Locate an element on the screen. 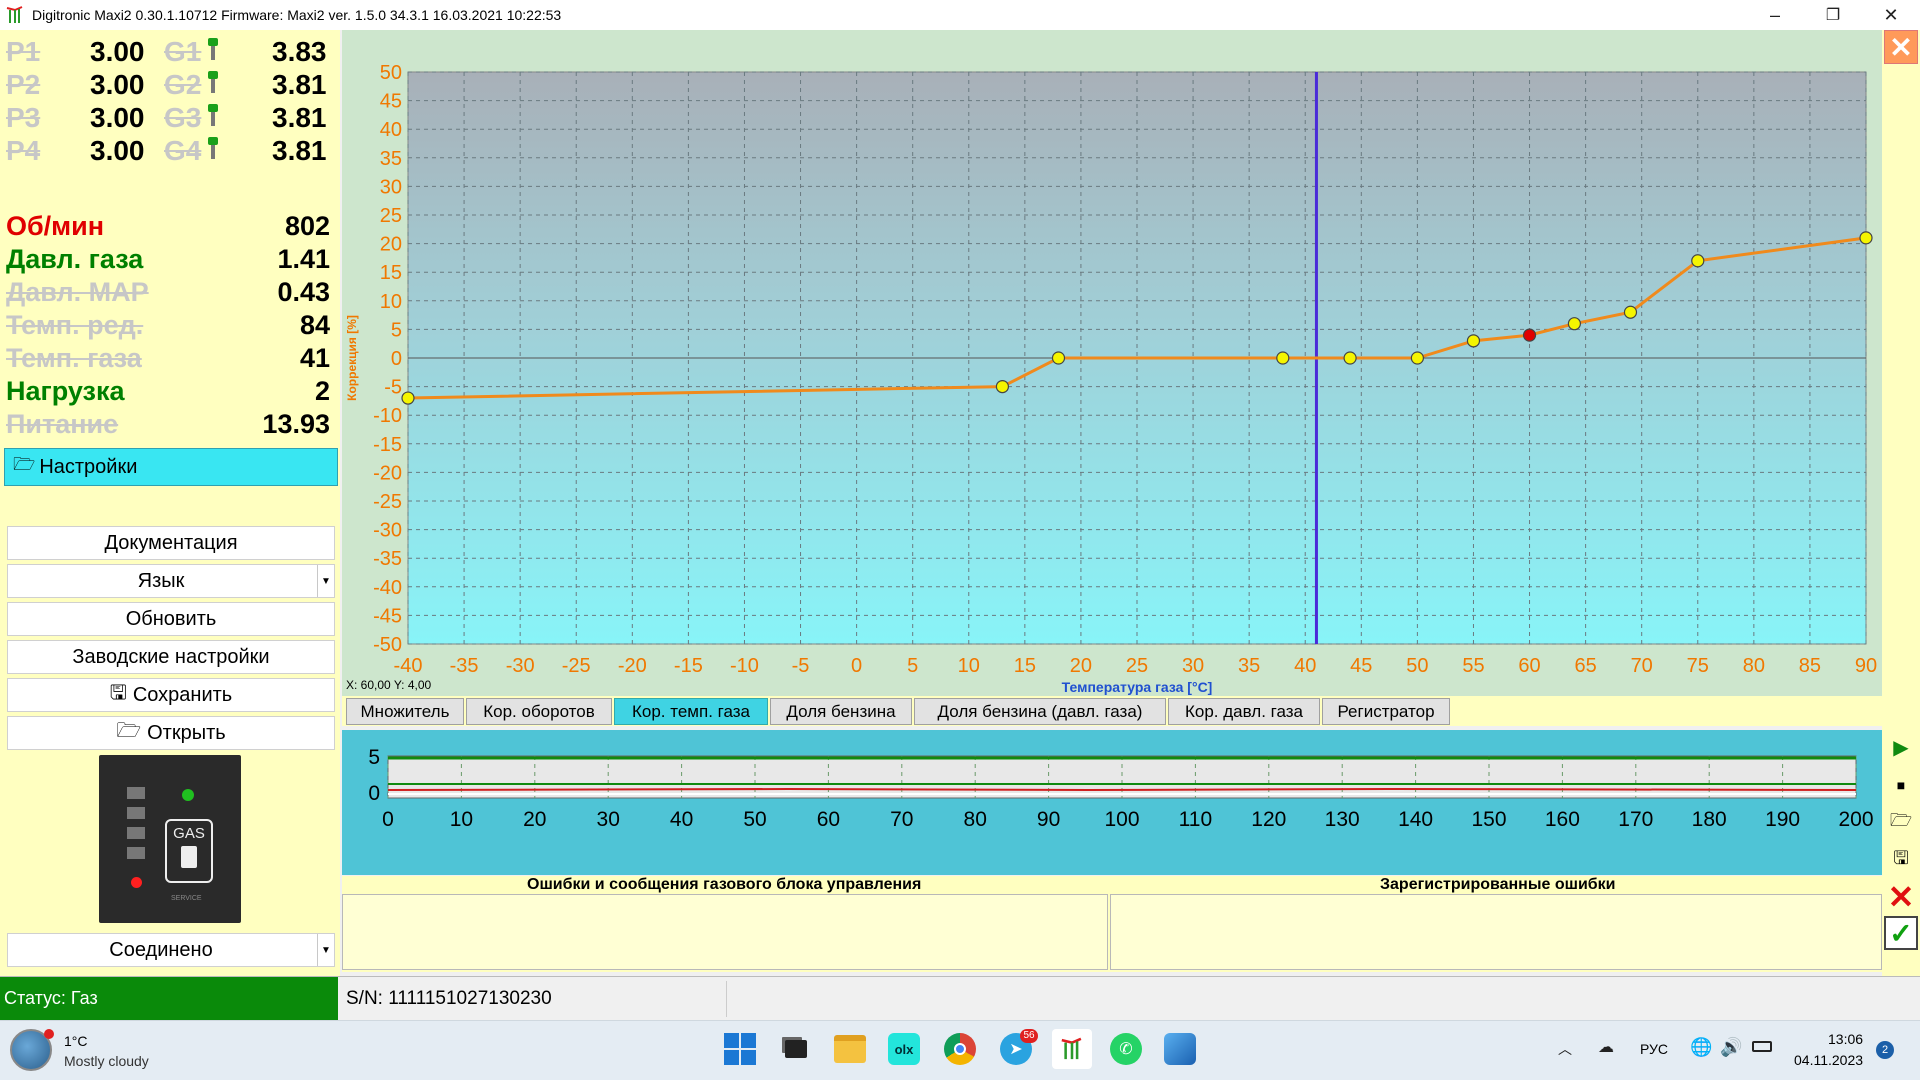 The height and width of the screenshot is (1080, 1920). parameter-label: Нагрузка is located at coordinates (65, 391).